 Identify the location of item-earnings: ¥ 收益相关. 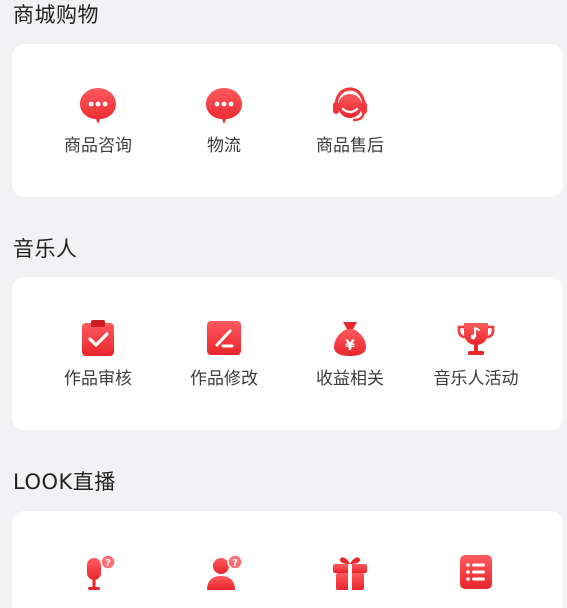
(350, 358).